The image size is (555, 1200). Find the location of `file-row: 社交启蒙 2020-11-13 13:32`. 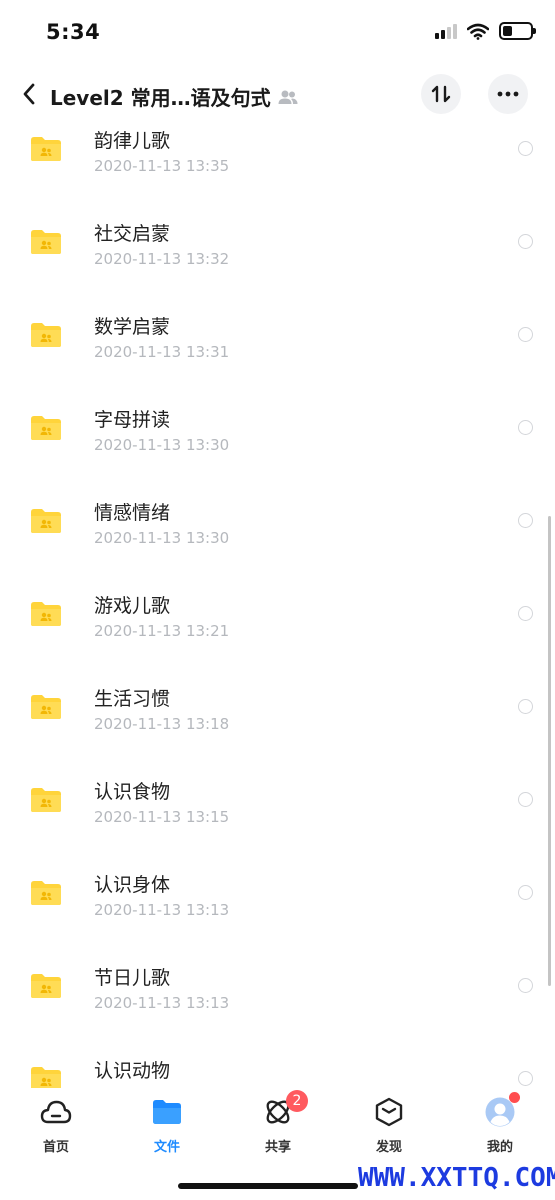

file-row: 社交启蒙 2020-11-13 13:32 is located at coordinates (277, 259).